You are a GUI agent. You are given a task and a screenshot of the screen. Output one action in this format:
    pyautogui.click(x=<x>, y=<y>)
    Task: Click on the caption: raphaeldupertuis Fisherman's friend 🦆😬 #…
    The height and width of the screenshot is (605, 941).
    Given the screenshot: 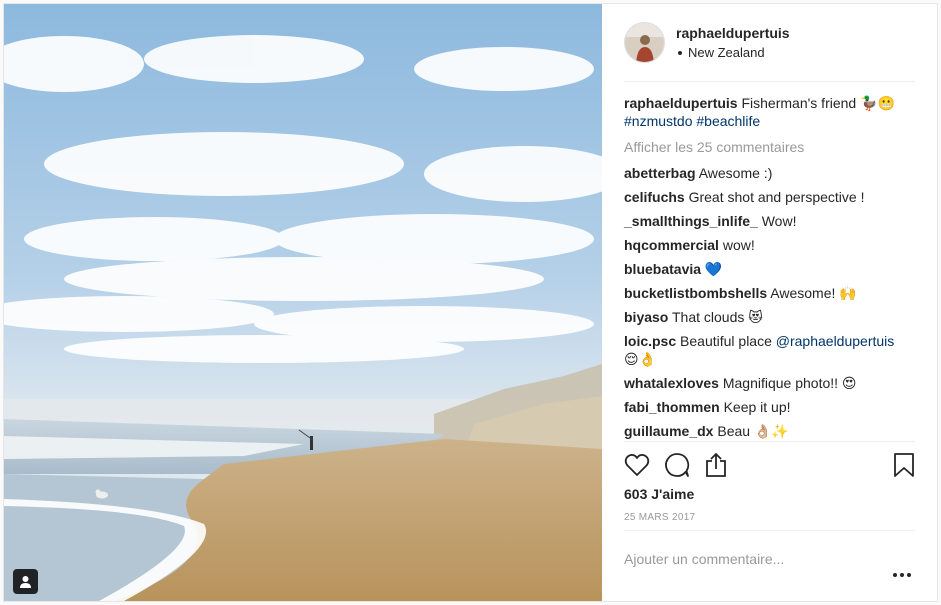 What is the action you would take?
    pyautogui.click(x=769, y=112)
    